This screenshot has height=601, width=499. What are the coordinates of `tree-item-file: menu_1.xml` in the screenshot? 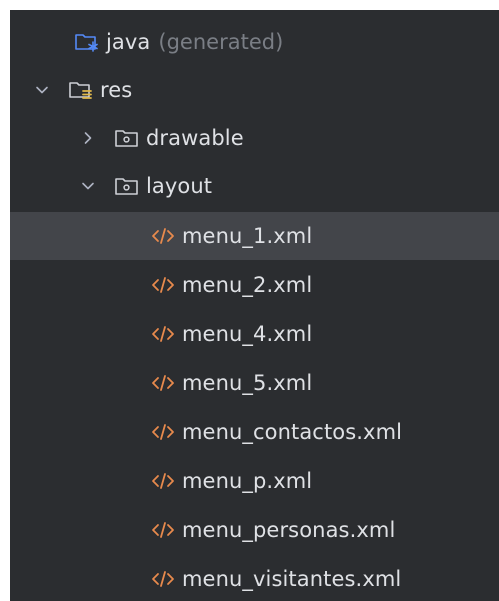 It's located at (254, 236).